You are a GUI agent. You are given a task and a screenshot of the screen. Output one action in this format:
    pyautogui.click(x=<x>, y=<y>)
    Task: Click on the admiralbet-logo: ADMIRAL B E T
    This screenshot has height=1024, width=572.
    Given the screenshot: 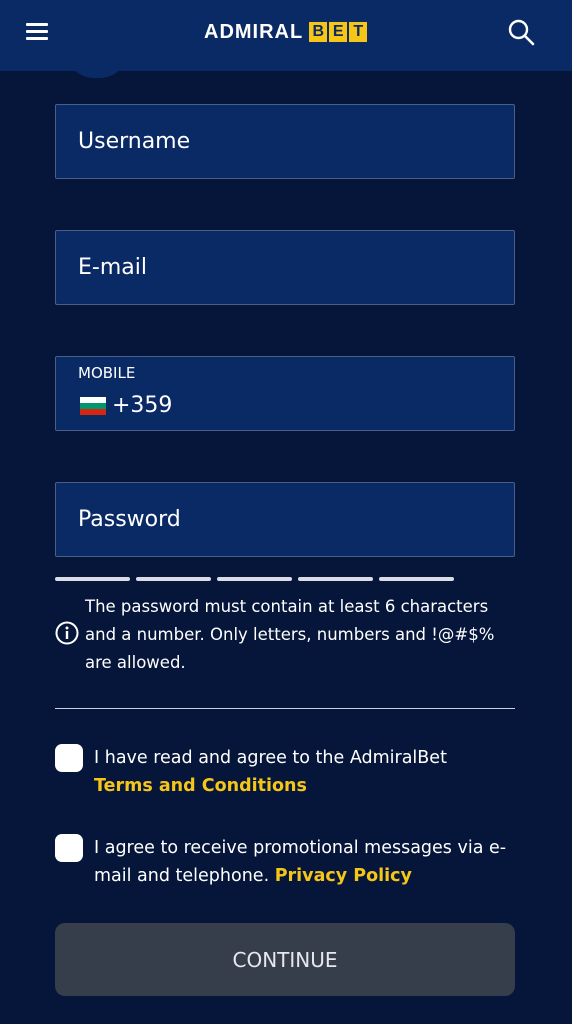 What is the action you would take?
    pyautogui.click(x=286, y=32)
    